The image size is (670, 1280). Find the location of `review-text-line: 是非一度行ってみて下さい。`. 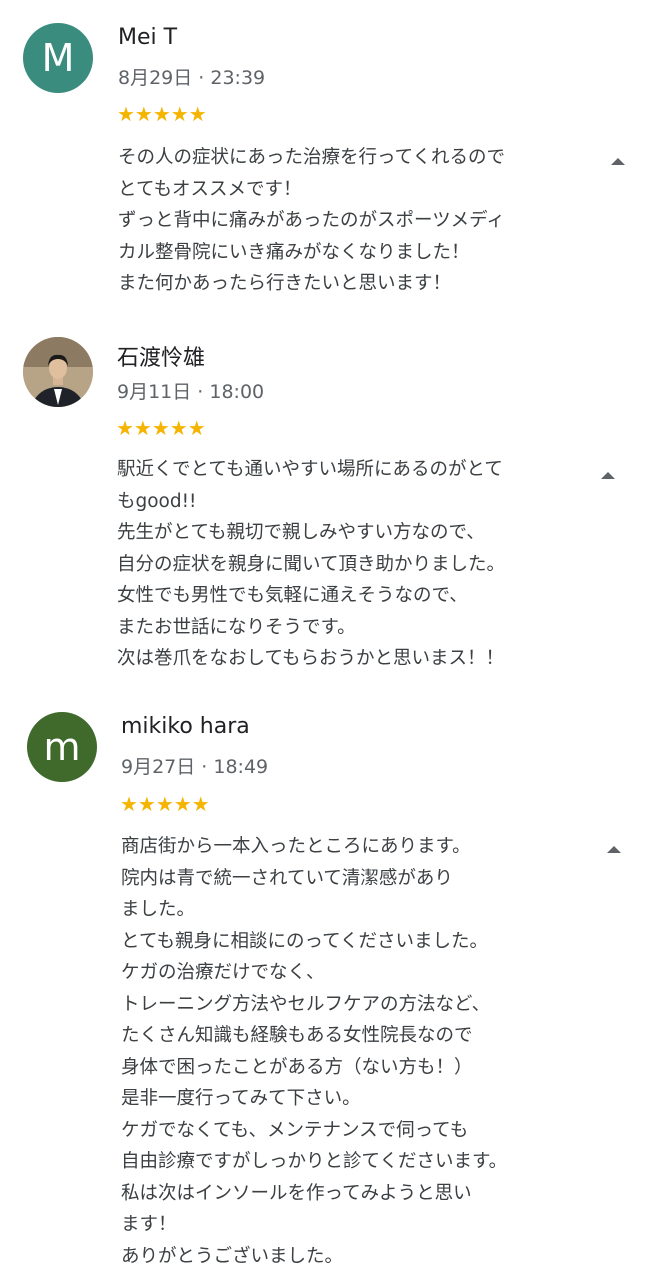

review-text-line: 是非一度行ってみて下さい。 is located at coordinates (241, 1098).